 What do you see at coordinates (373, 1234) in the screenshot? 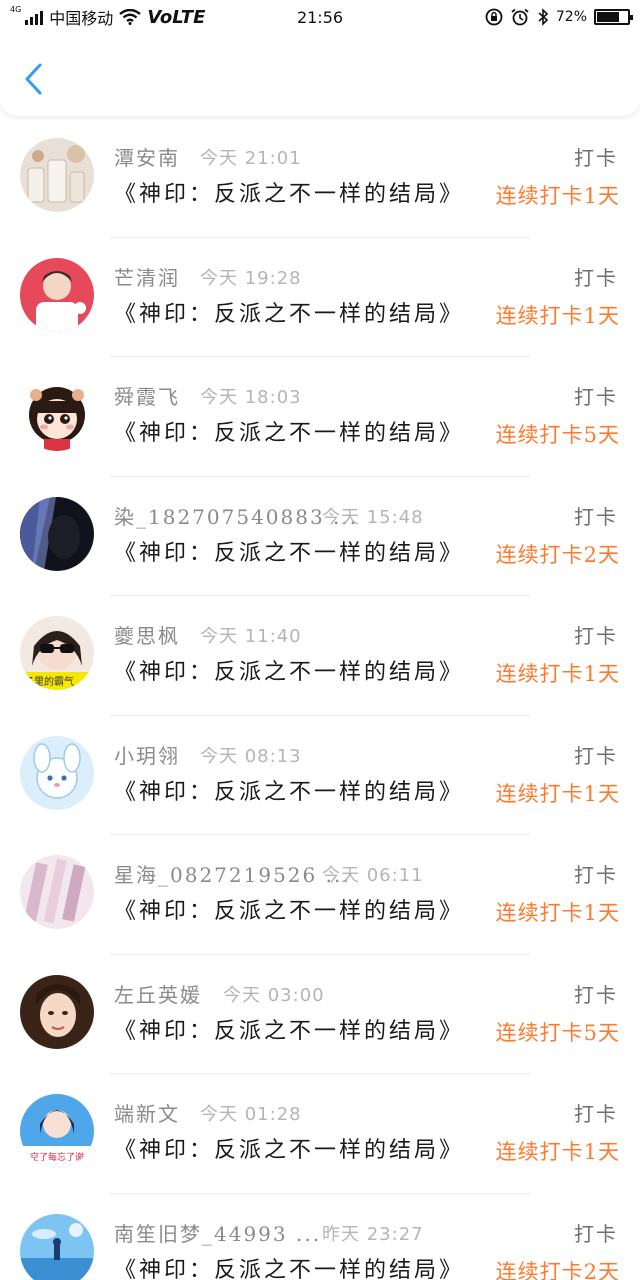
I see `checkin-time: 昨天 23:27` at bounding box center [373, 1234].